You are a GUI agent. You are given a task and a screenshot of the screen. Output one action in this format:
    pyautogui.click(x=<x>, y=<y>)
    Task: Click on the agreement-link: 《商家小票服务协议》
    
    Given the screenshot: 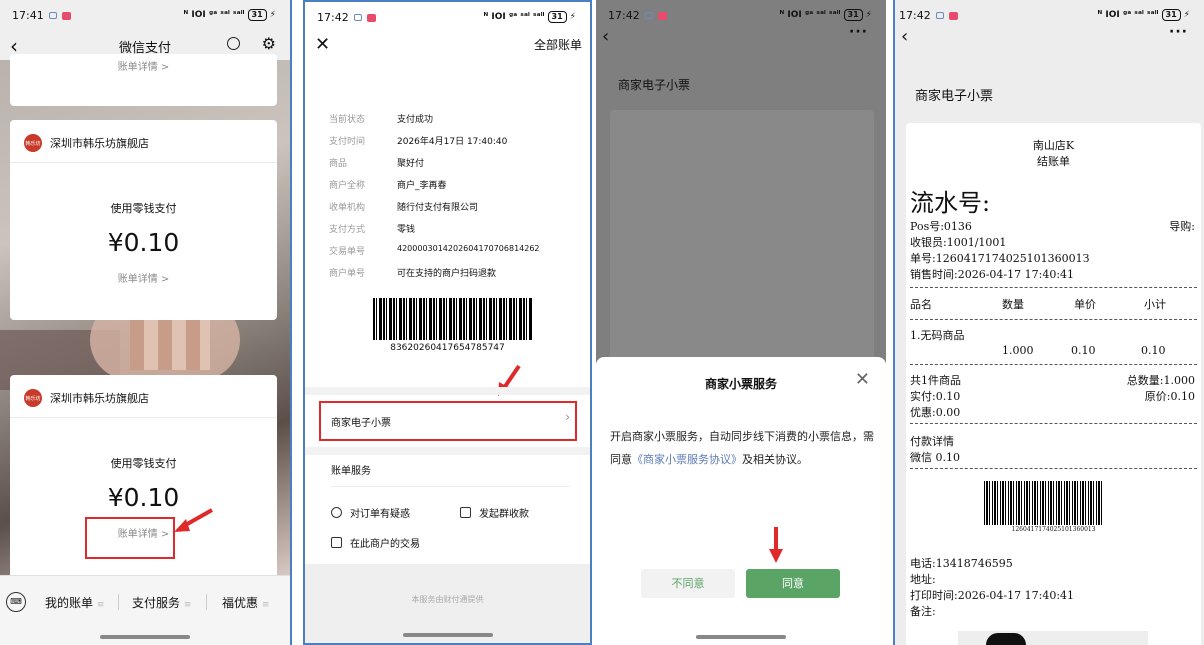 What is the action you would take?
    pyautogui.click(x=687, y=459)
    